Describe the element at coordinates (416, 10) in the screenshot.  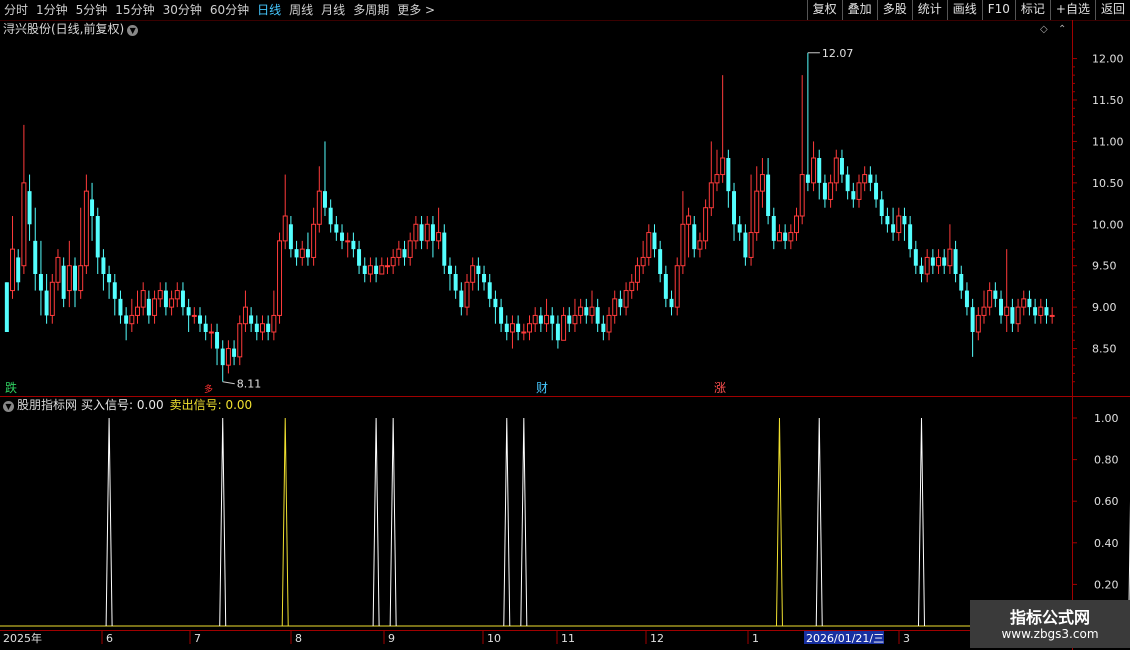
I see `period-tab-10: 更多 >` at that location.